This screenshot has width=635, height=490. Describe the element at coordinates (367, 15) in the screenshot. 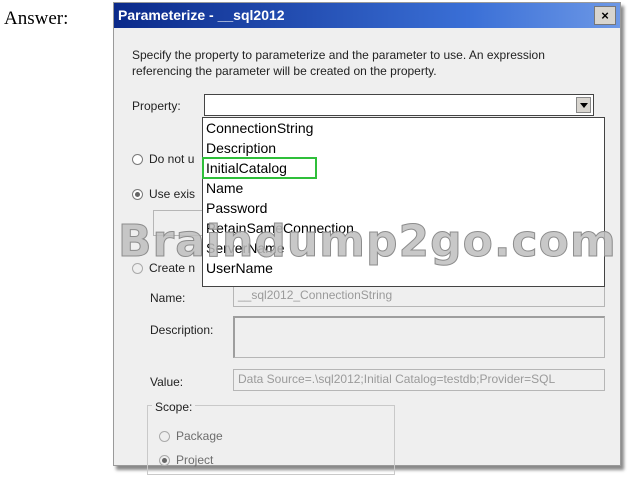

I see `title-bar: Parameterize - __sql2012 ×` at that location.